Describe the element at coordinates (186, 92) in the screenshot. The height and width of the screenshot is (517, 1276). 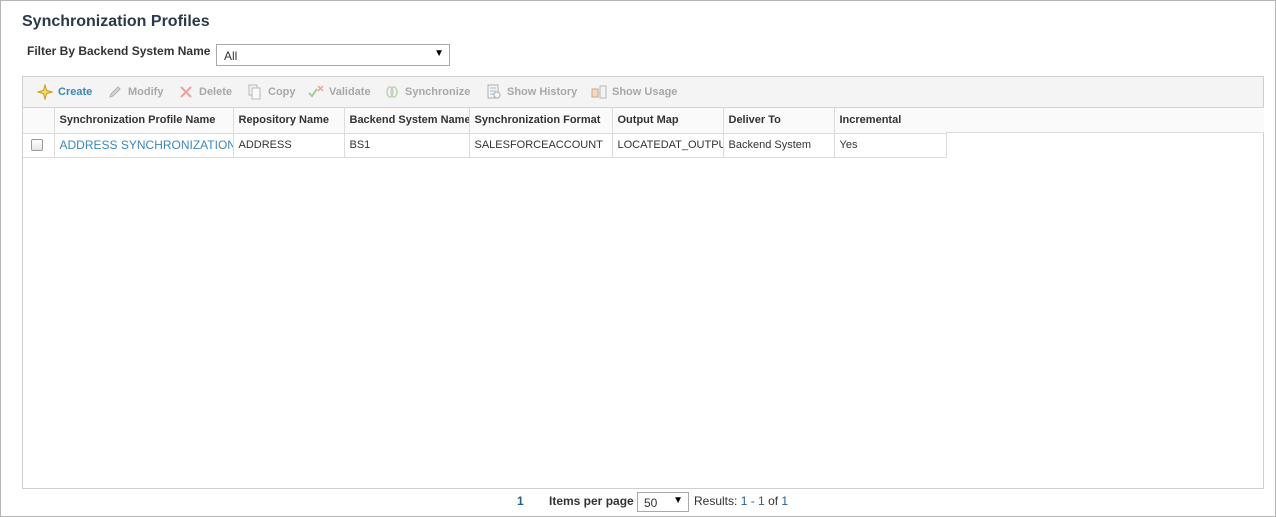
I see `delete-x-icon` at that location.